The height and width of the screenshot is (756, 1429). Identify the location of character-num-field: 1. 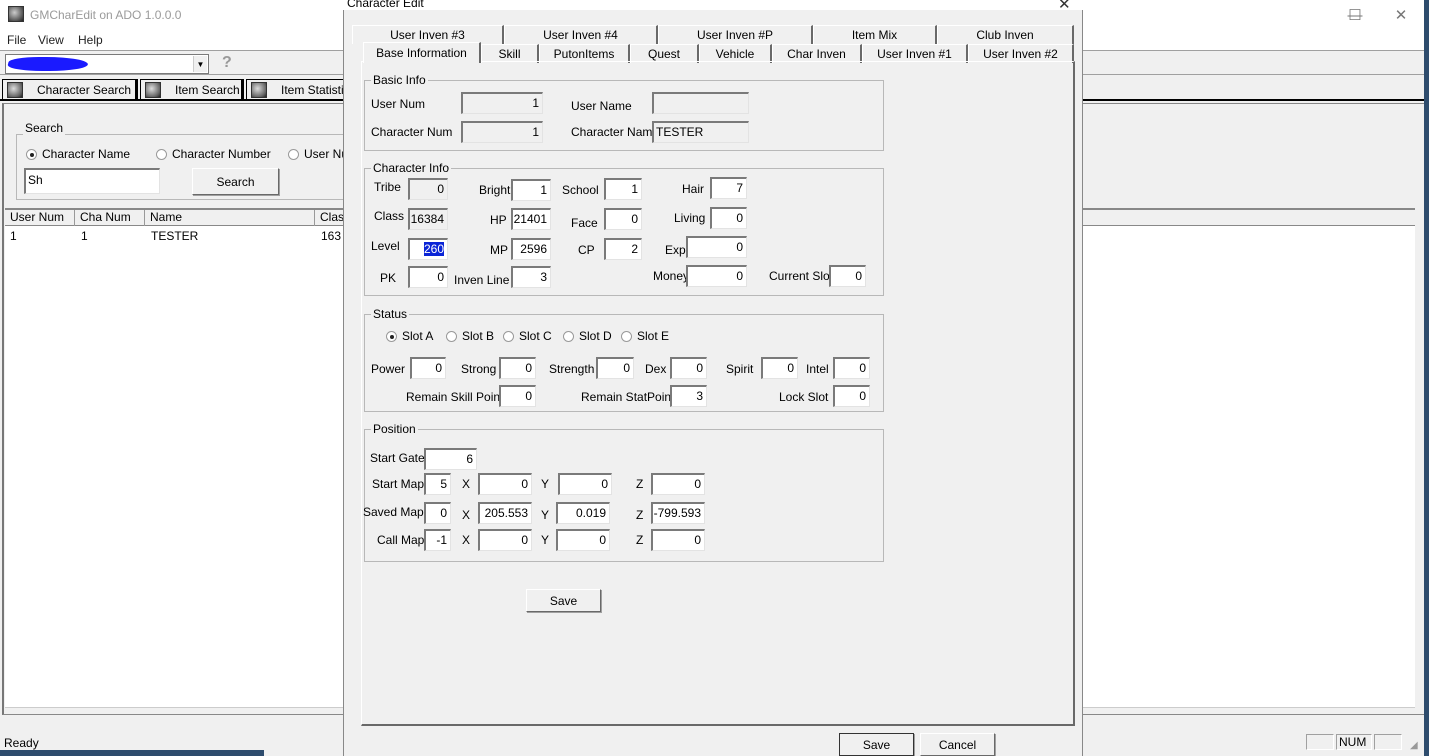
(502, 132).